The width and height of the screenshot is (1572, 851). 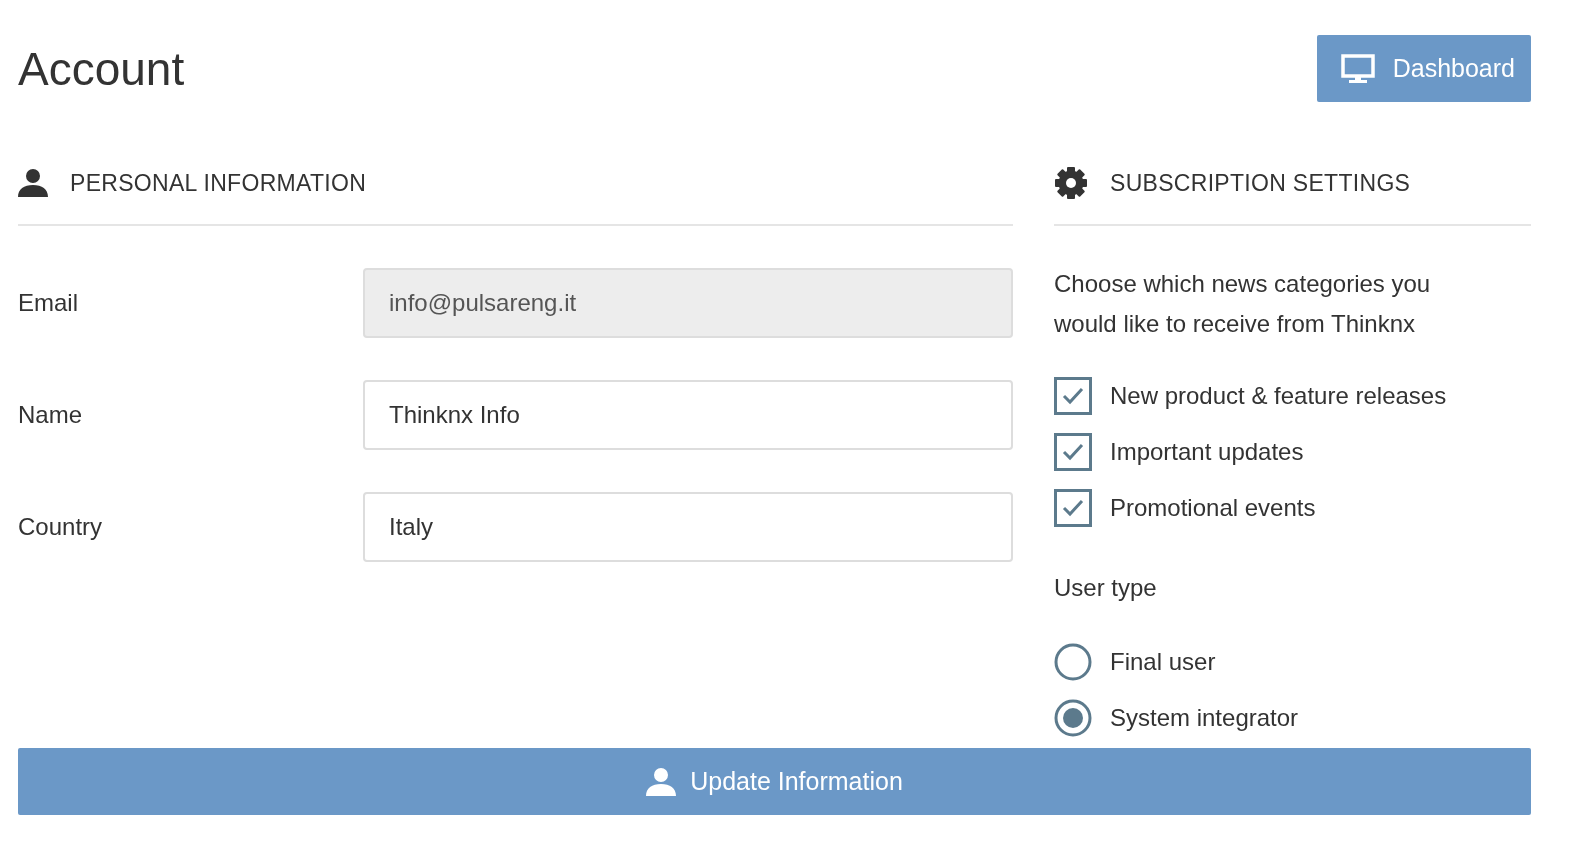 What do you see at coordinates (1278, 396) in the screenshot?
I see `option-label: New product & feature releases` at bounding box center [1278, 396].